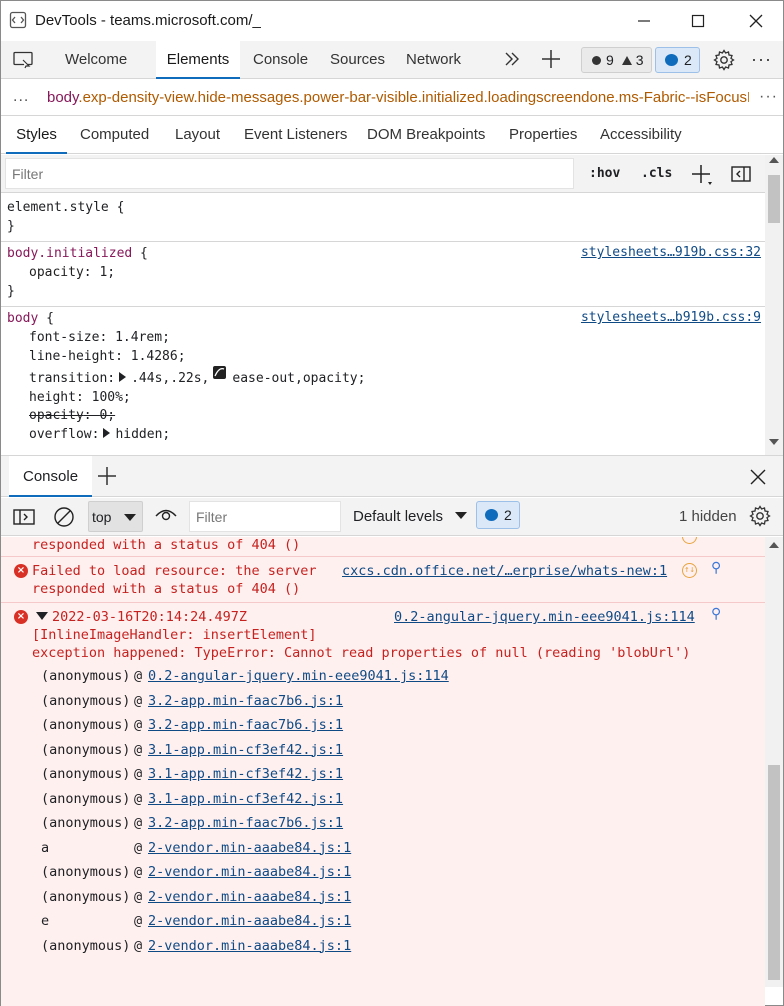 This screenshot has height=1006, width=784. Describe the element at coordinates (671, 317) in the screenshot. I see `rule-source-link: stylesheets…b919b.css:9` at that location.